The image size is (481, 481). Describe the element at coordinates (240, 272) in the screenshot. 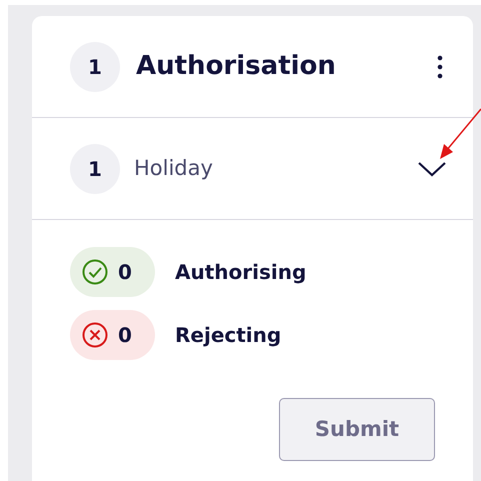

I see `tally-label: Authorising` at that location.